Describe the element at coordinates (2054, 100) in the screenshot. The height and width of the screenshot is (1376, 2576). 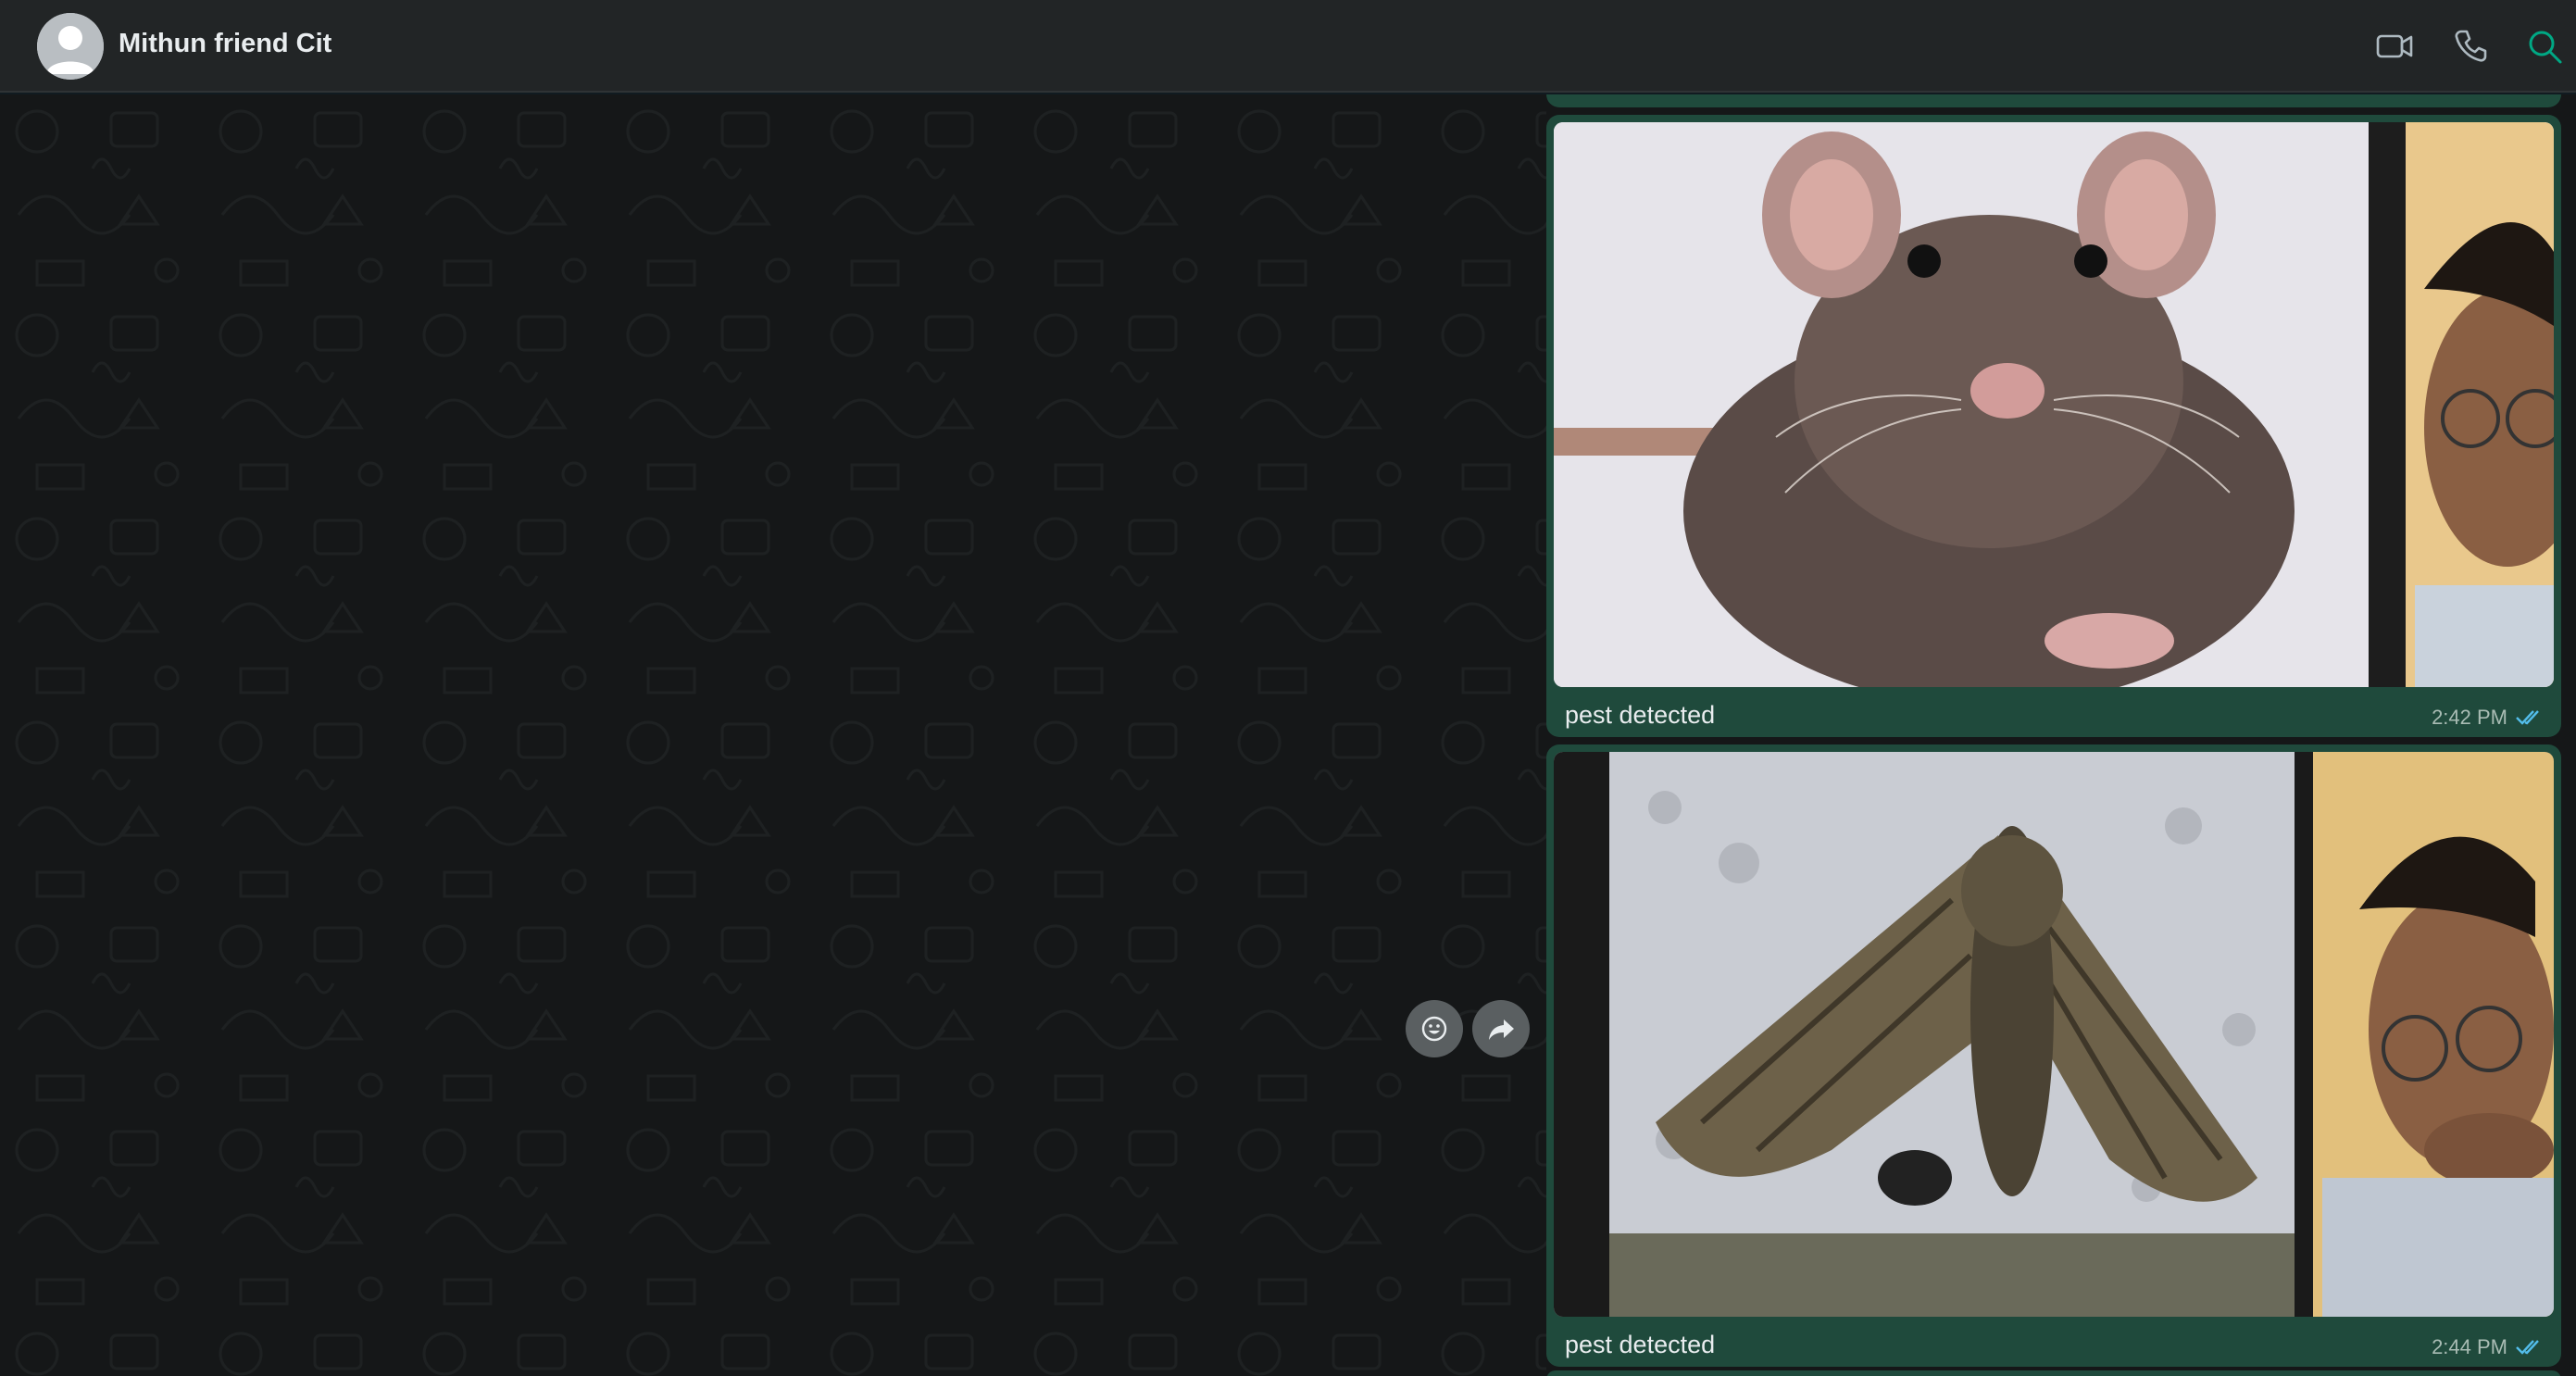
I see `previous-message-edge` at that location.